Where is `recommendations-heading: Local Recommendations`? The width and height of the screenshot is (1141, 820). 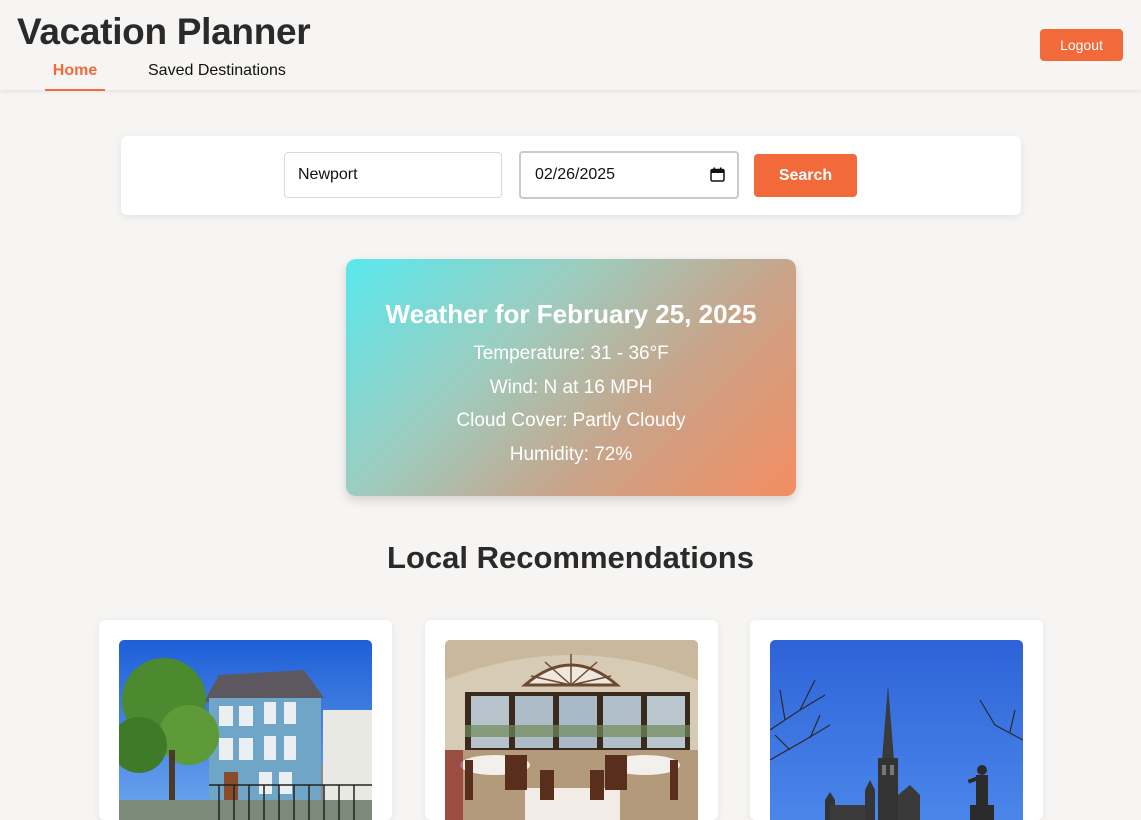 recommendations-heading: Local Recommendations is located at coordinates (570, 557).